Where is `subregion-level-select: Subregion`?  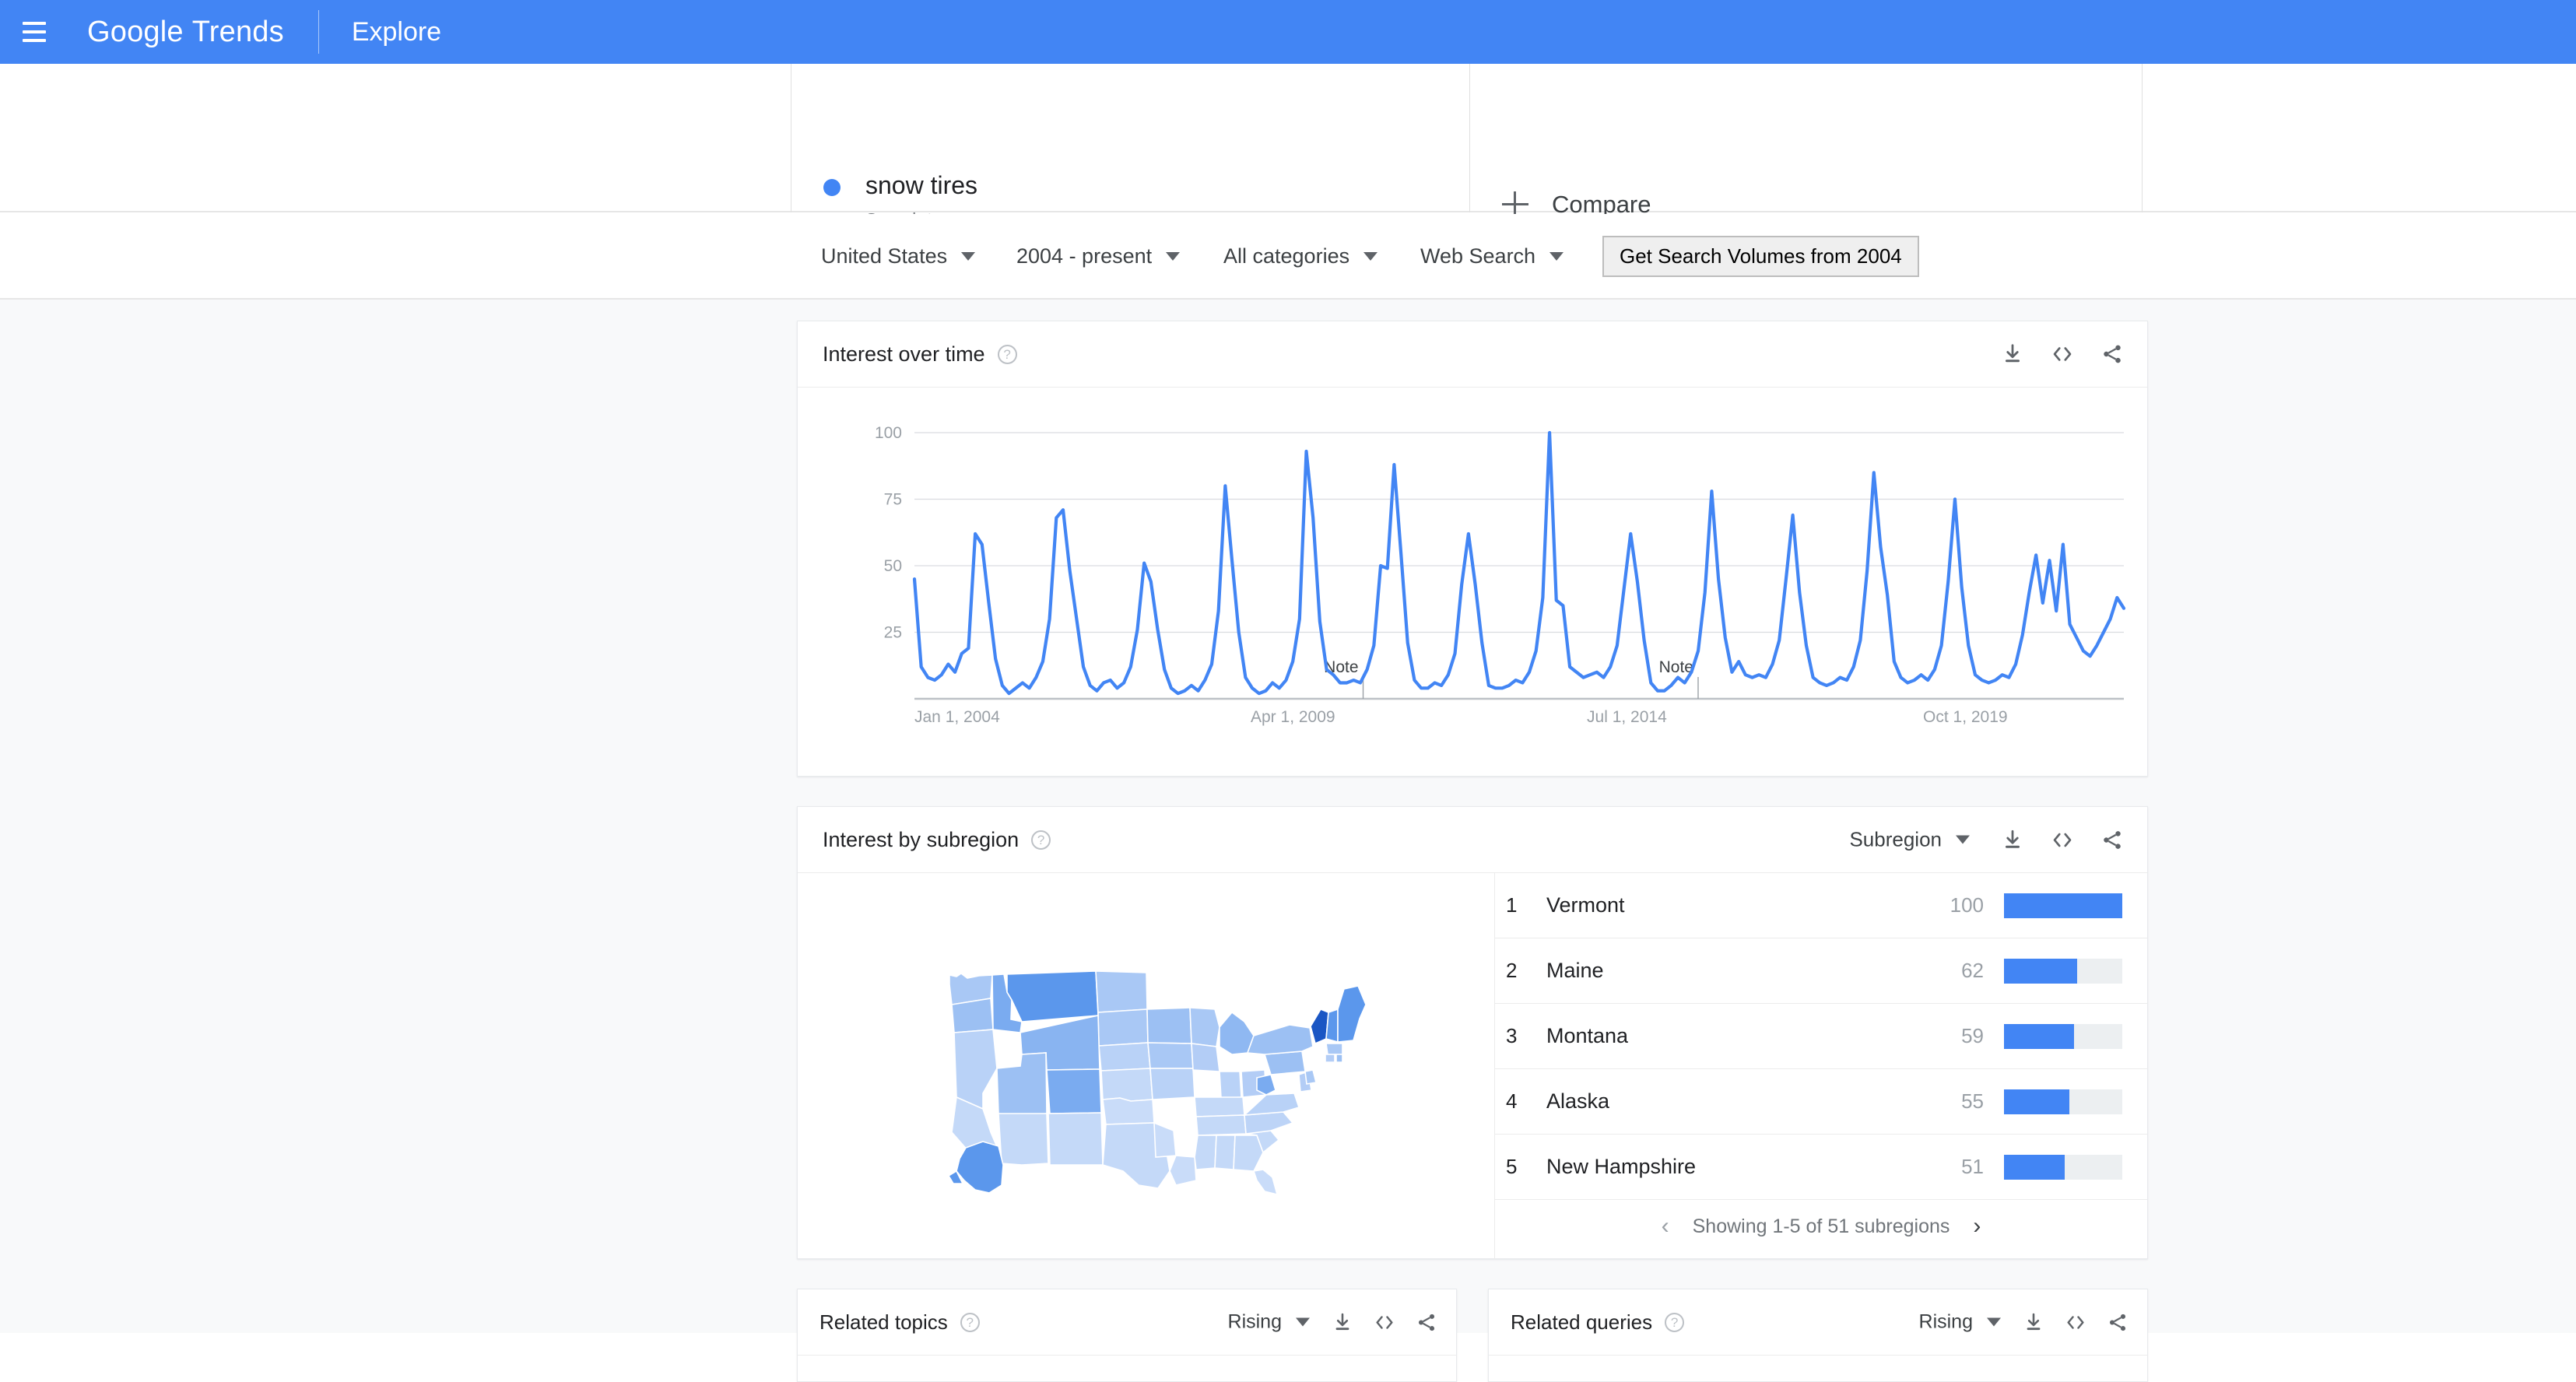
subregion-level-select: Subregion is located at coordinates (1910, 840).